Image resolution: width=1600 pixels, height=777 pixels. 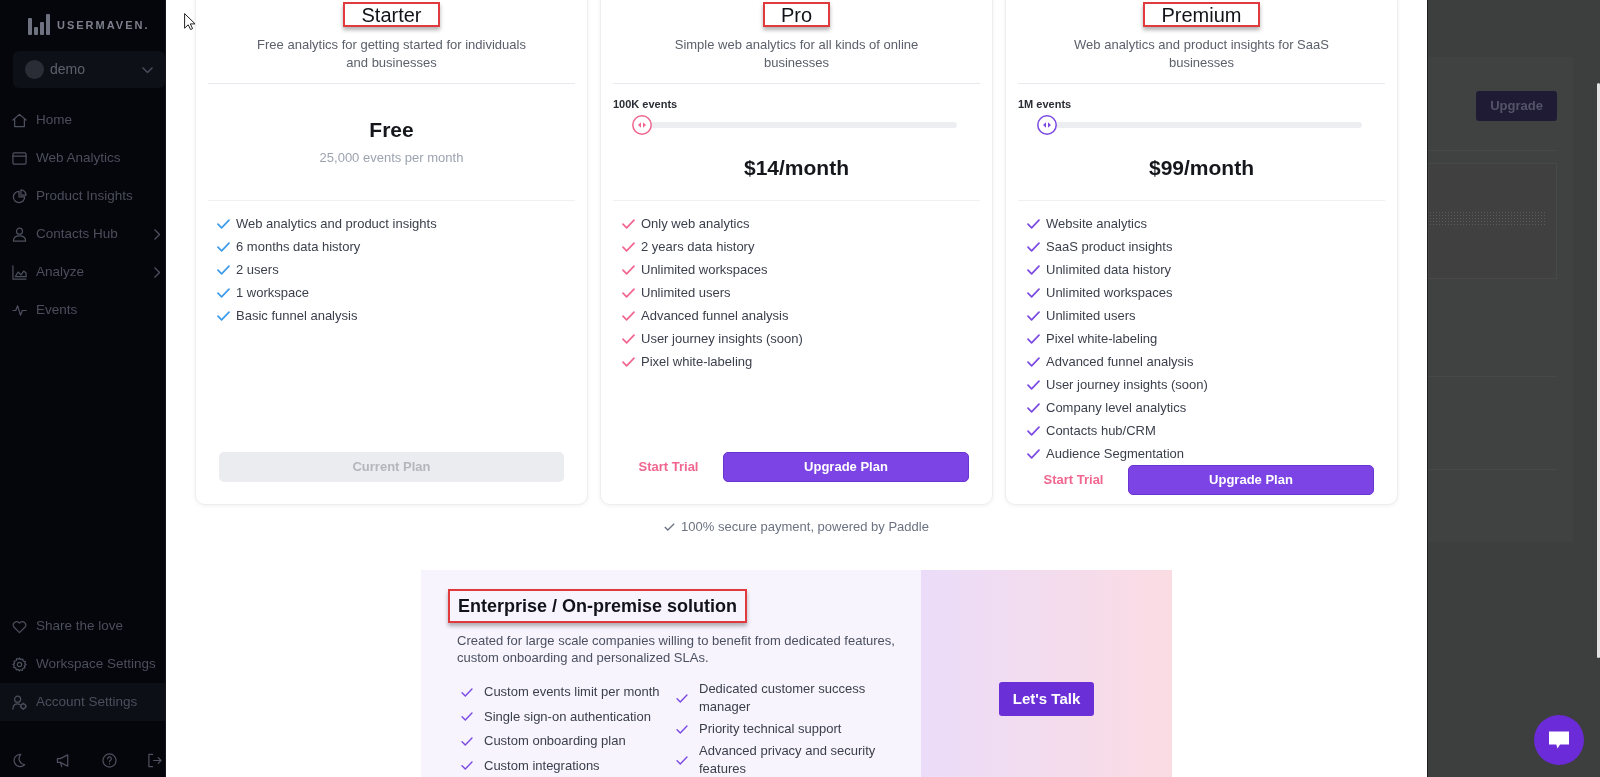 What do you see at coordinates (1115, 453) in the screenshot?
I see `feature-text: Audience Segmentation` at bounding box center [1115, 453].